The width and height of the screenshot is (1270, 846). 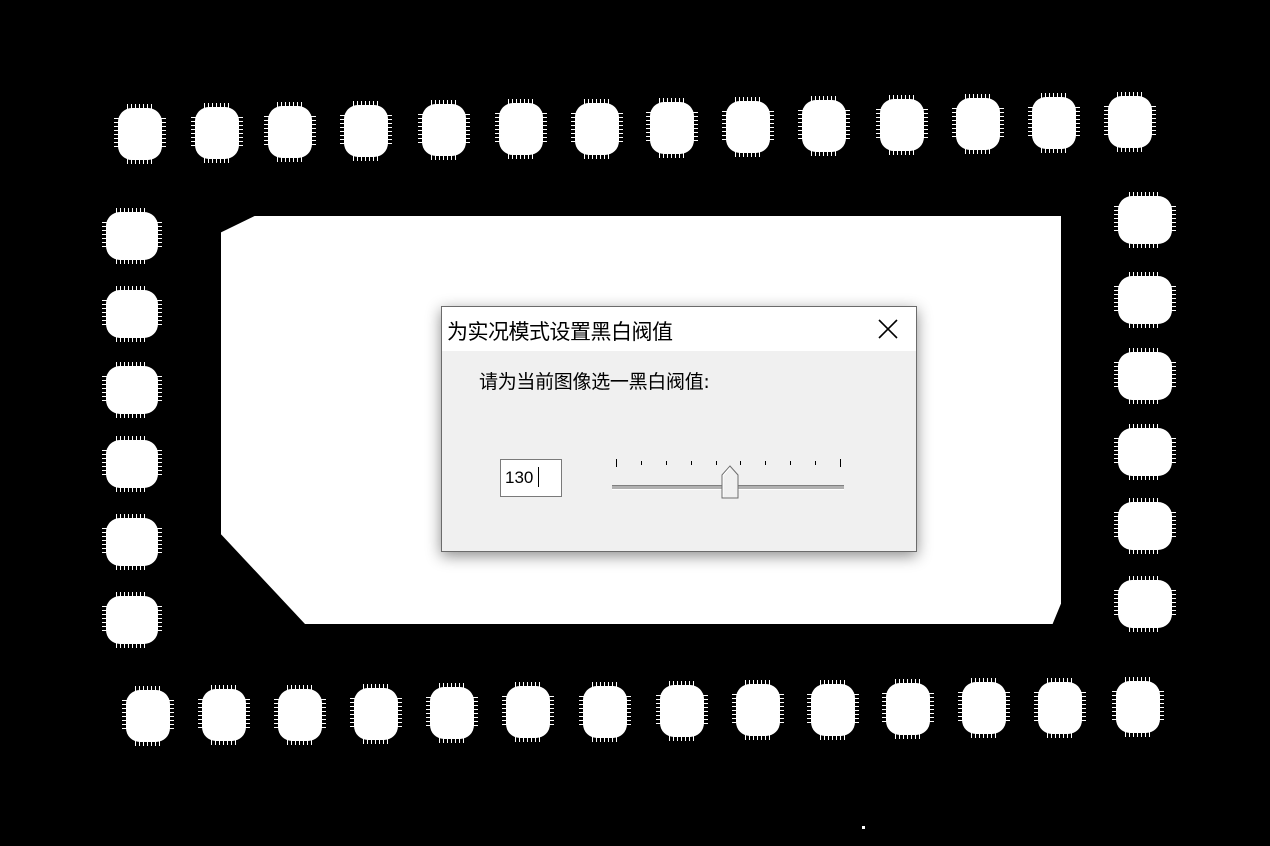 I want to click on threshold-value-input, so click(x=531, y=478).